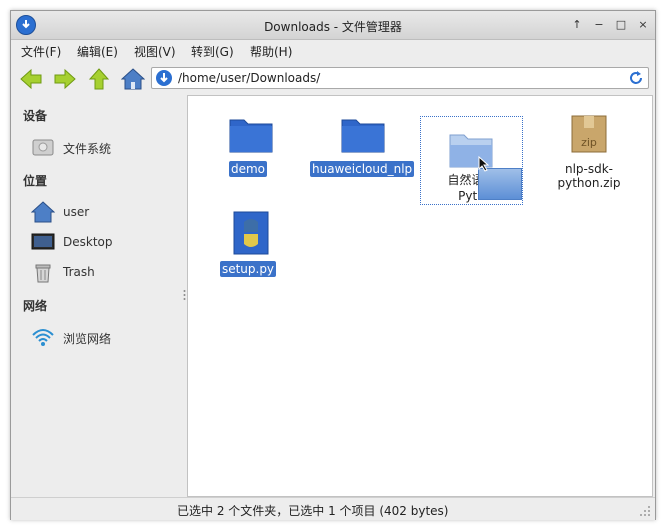 The height and width of the screenshot is (532, 666). I want to click on status-text: 已选中 2 个文件夹，已选中 1 个项目 (402 bytes), so click(313, 511).